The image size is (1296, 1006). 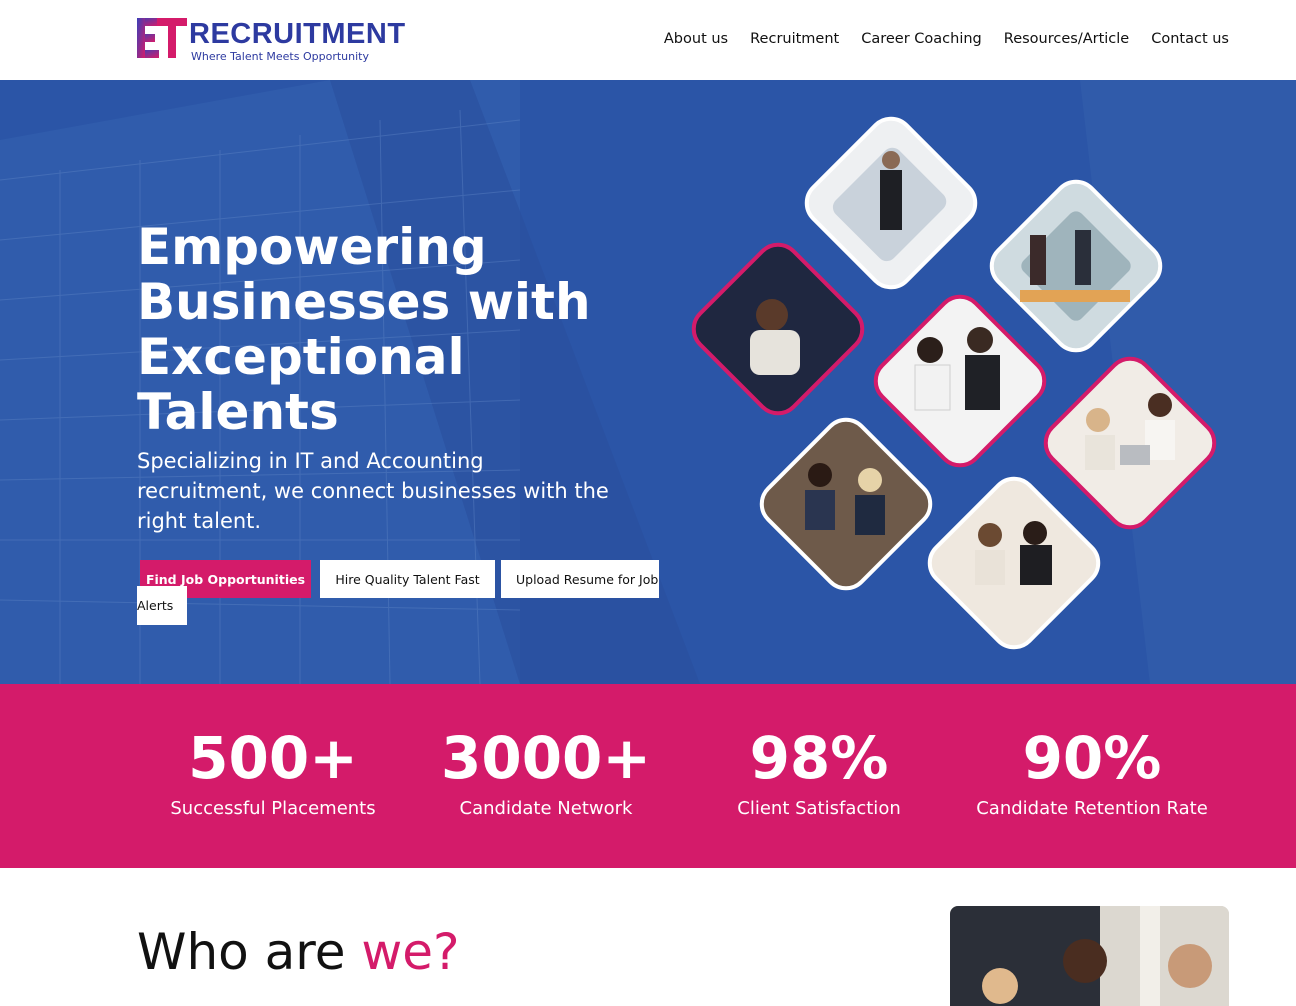 What do you see at coordinates (960, 381) in the screenshot?
I see `photo-tile-business-handshake` at bounding box center [960, 381].